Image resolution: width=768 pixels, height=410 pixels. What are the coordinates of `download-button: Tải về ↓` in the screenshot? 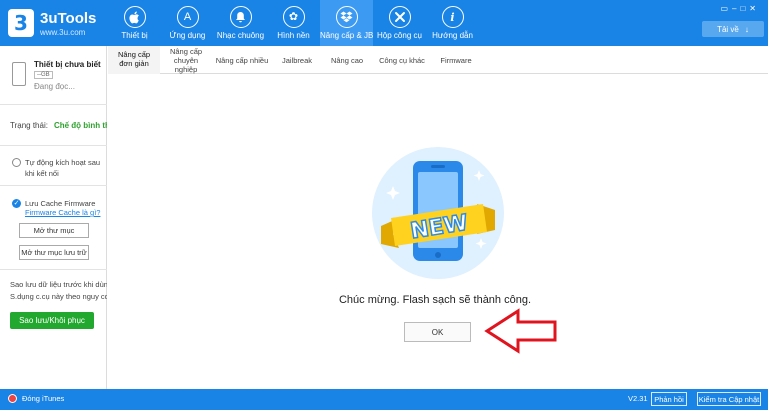 It's located at (733, 29).